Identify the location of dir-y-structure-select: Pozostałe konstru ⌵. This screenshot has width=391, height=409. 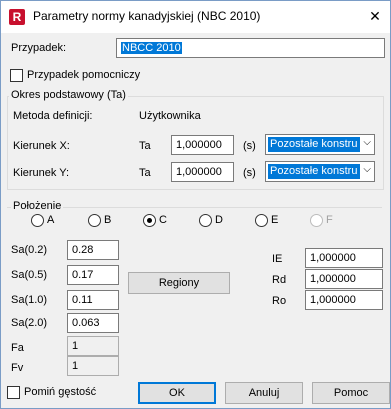
(320, 171).